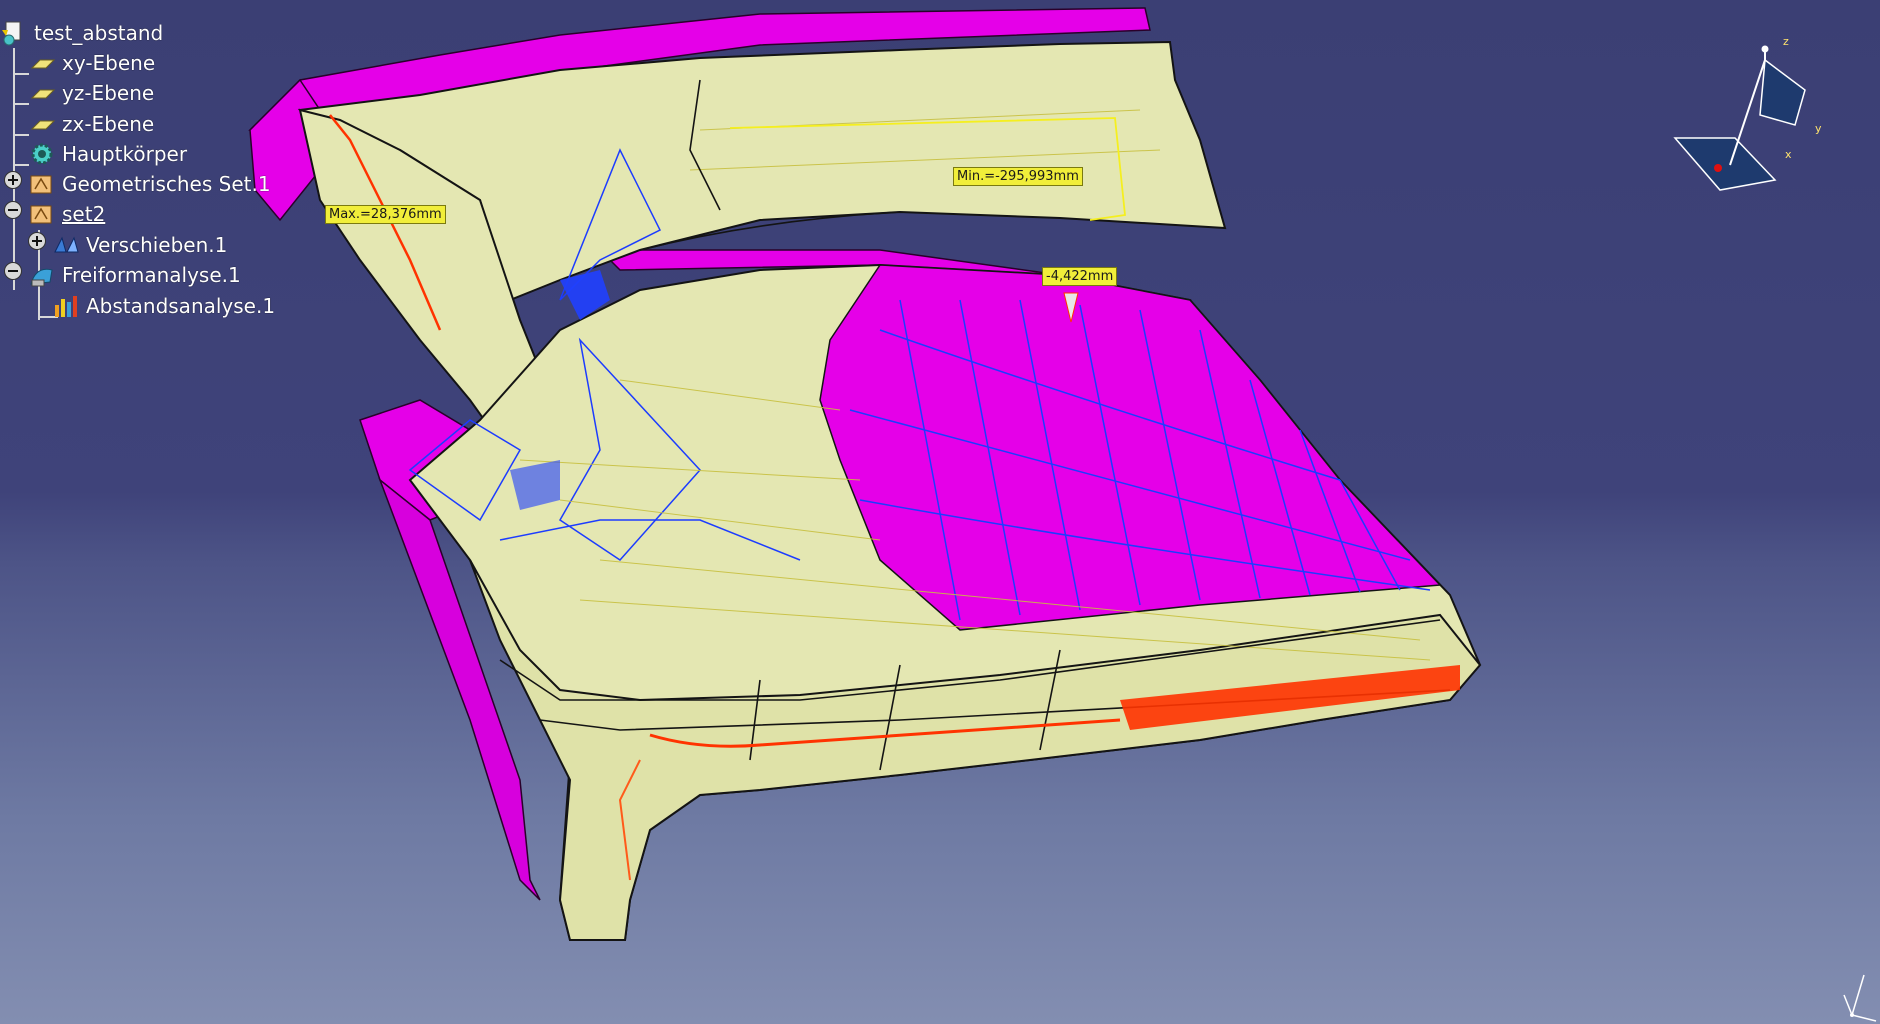 Image resolution: width=1880 pixels, height=1024 pixels. I want to click on tree-item-label: set2, so click(83, 214).